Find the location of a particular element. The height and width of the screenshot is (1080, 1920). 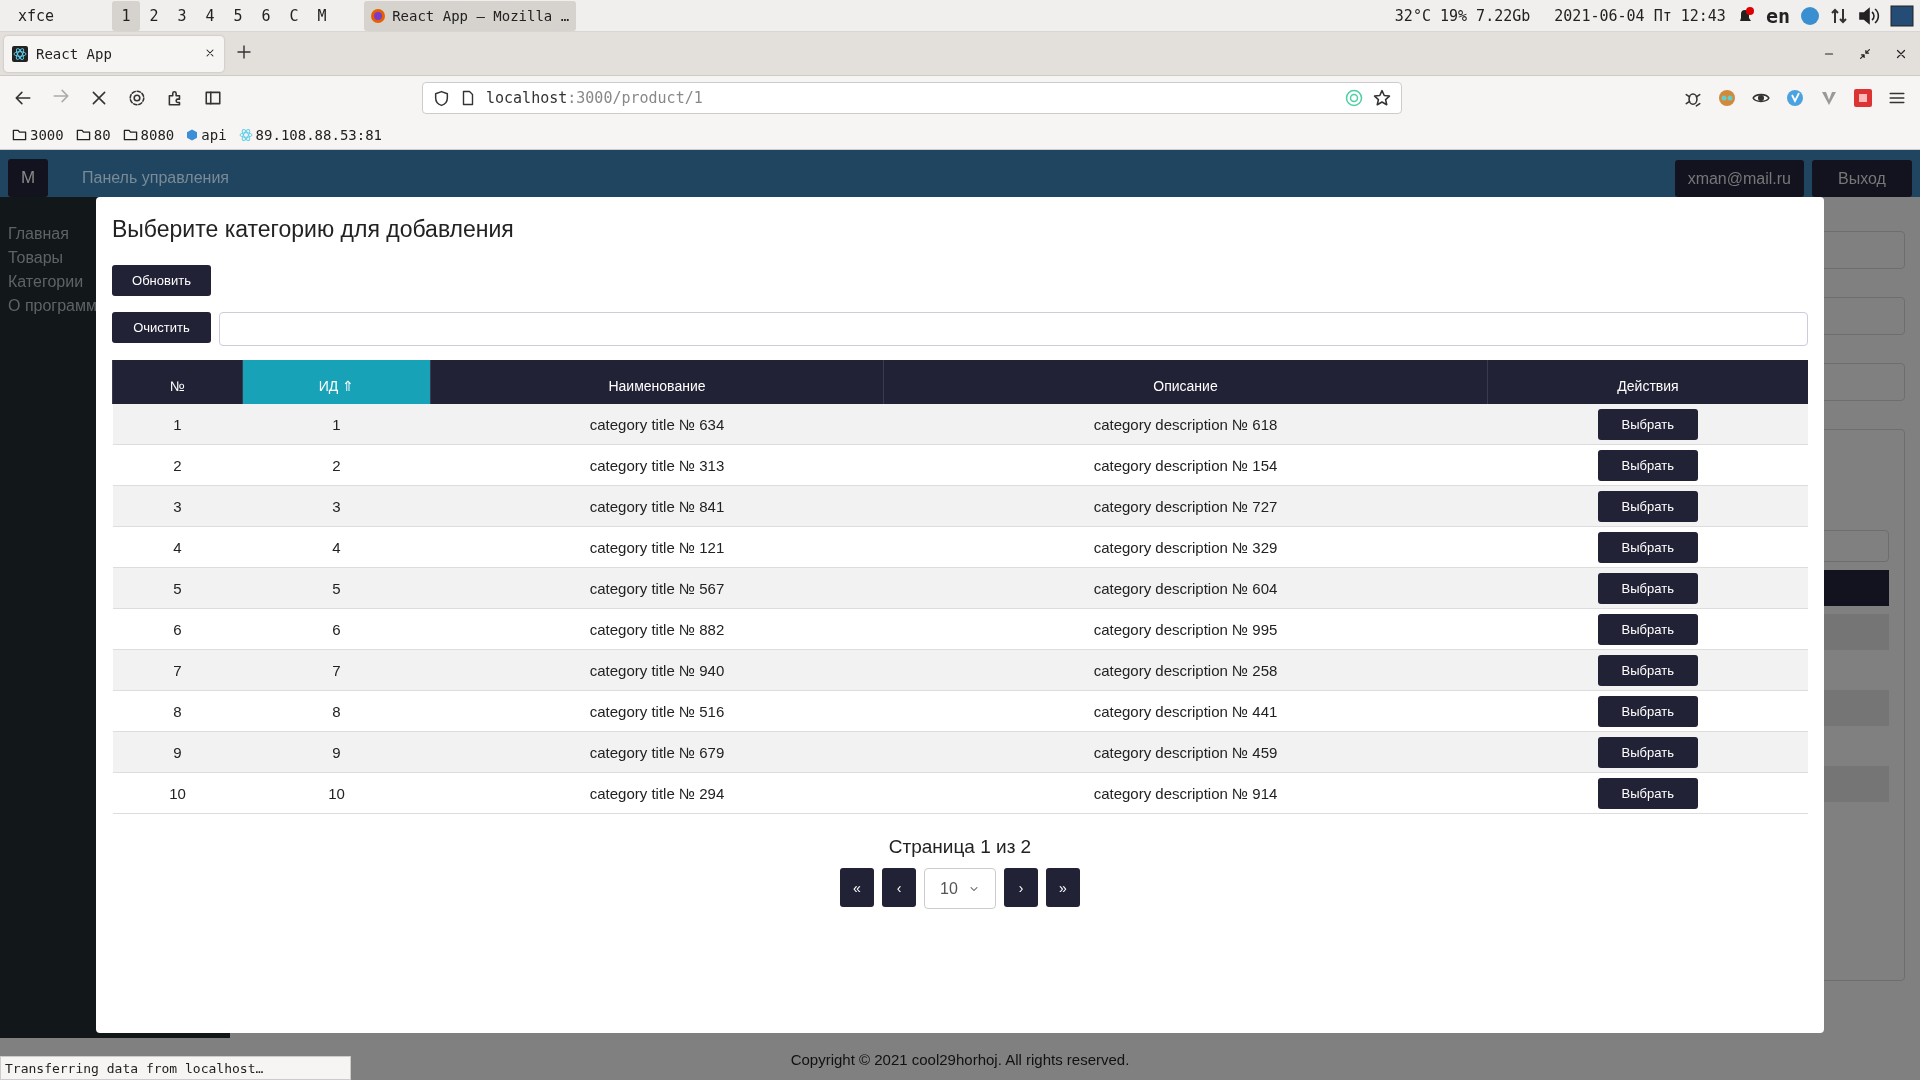

previous-page-button: ‹ is located at coordinates (899, 887).